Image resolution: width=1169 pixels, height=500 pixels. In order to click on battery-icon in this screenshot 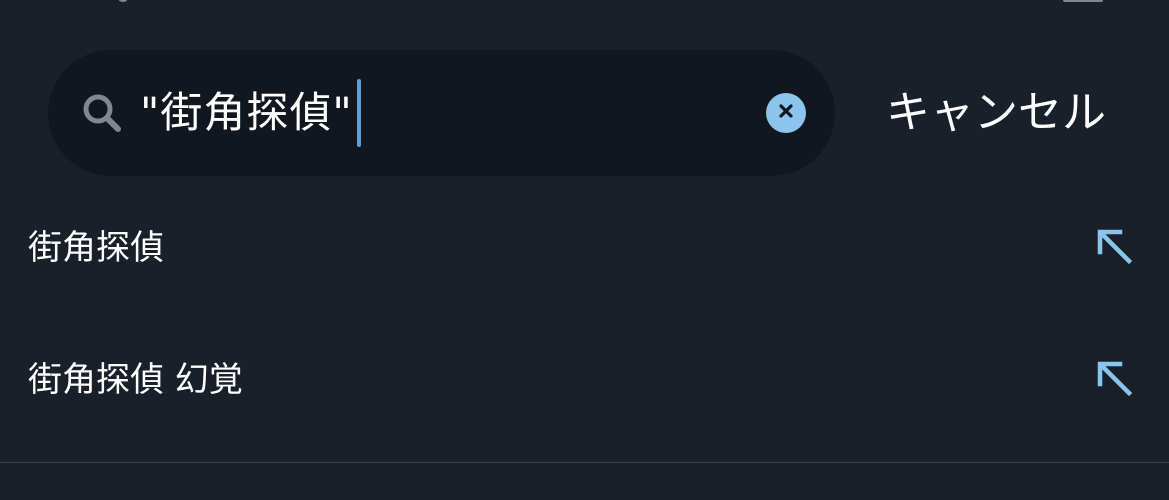, I will do `click(1083, 1)`.